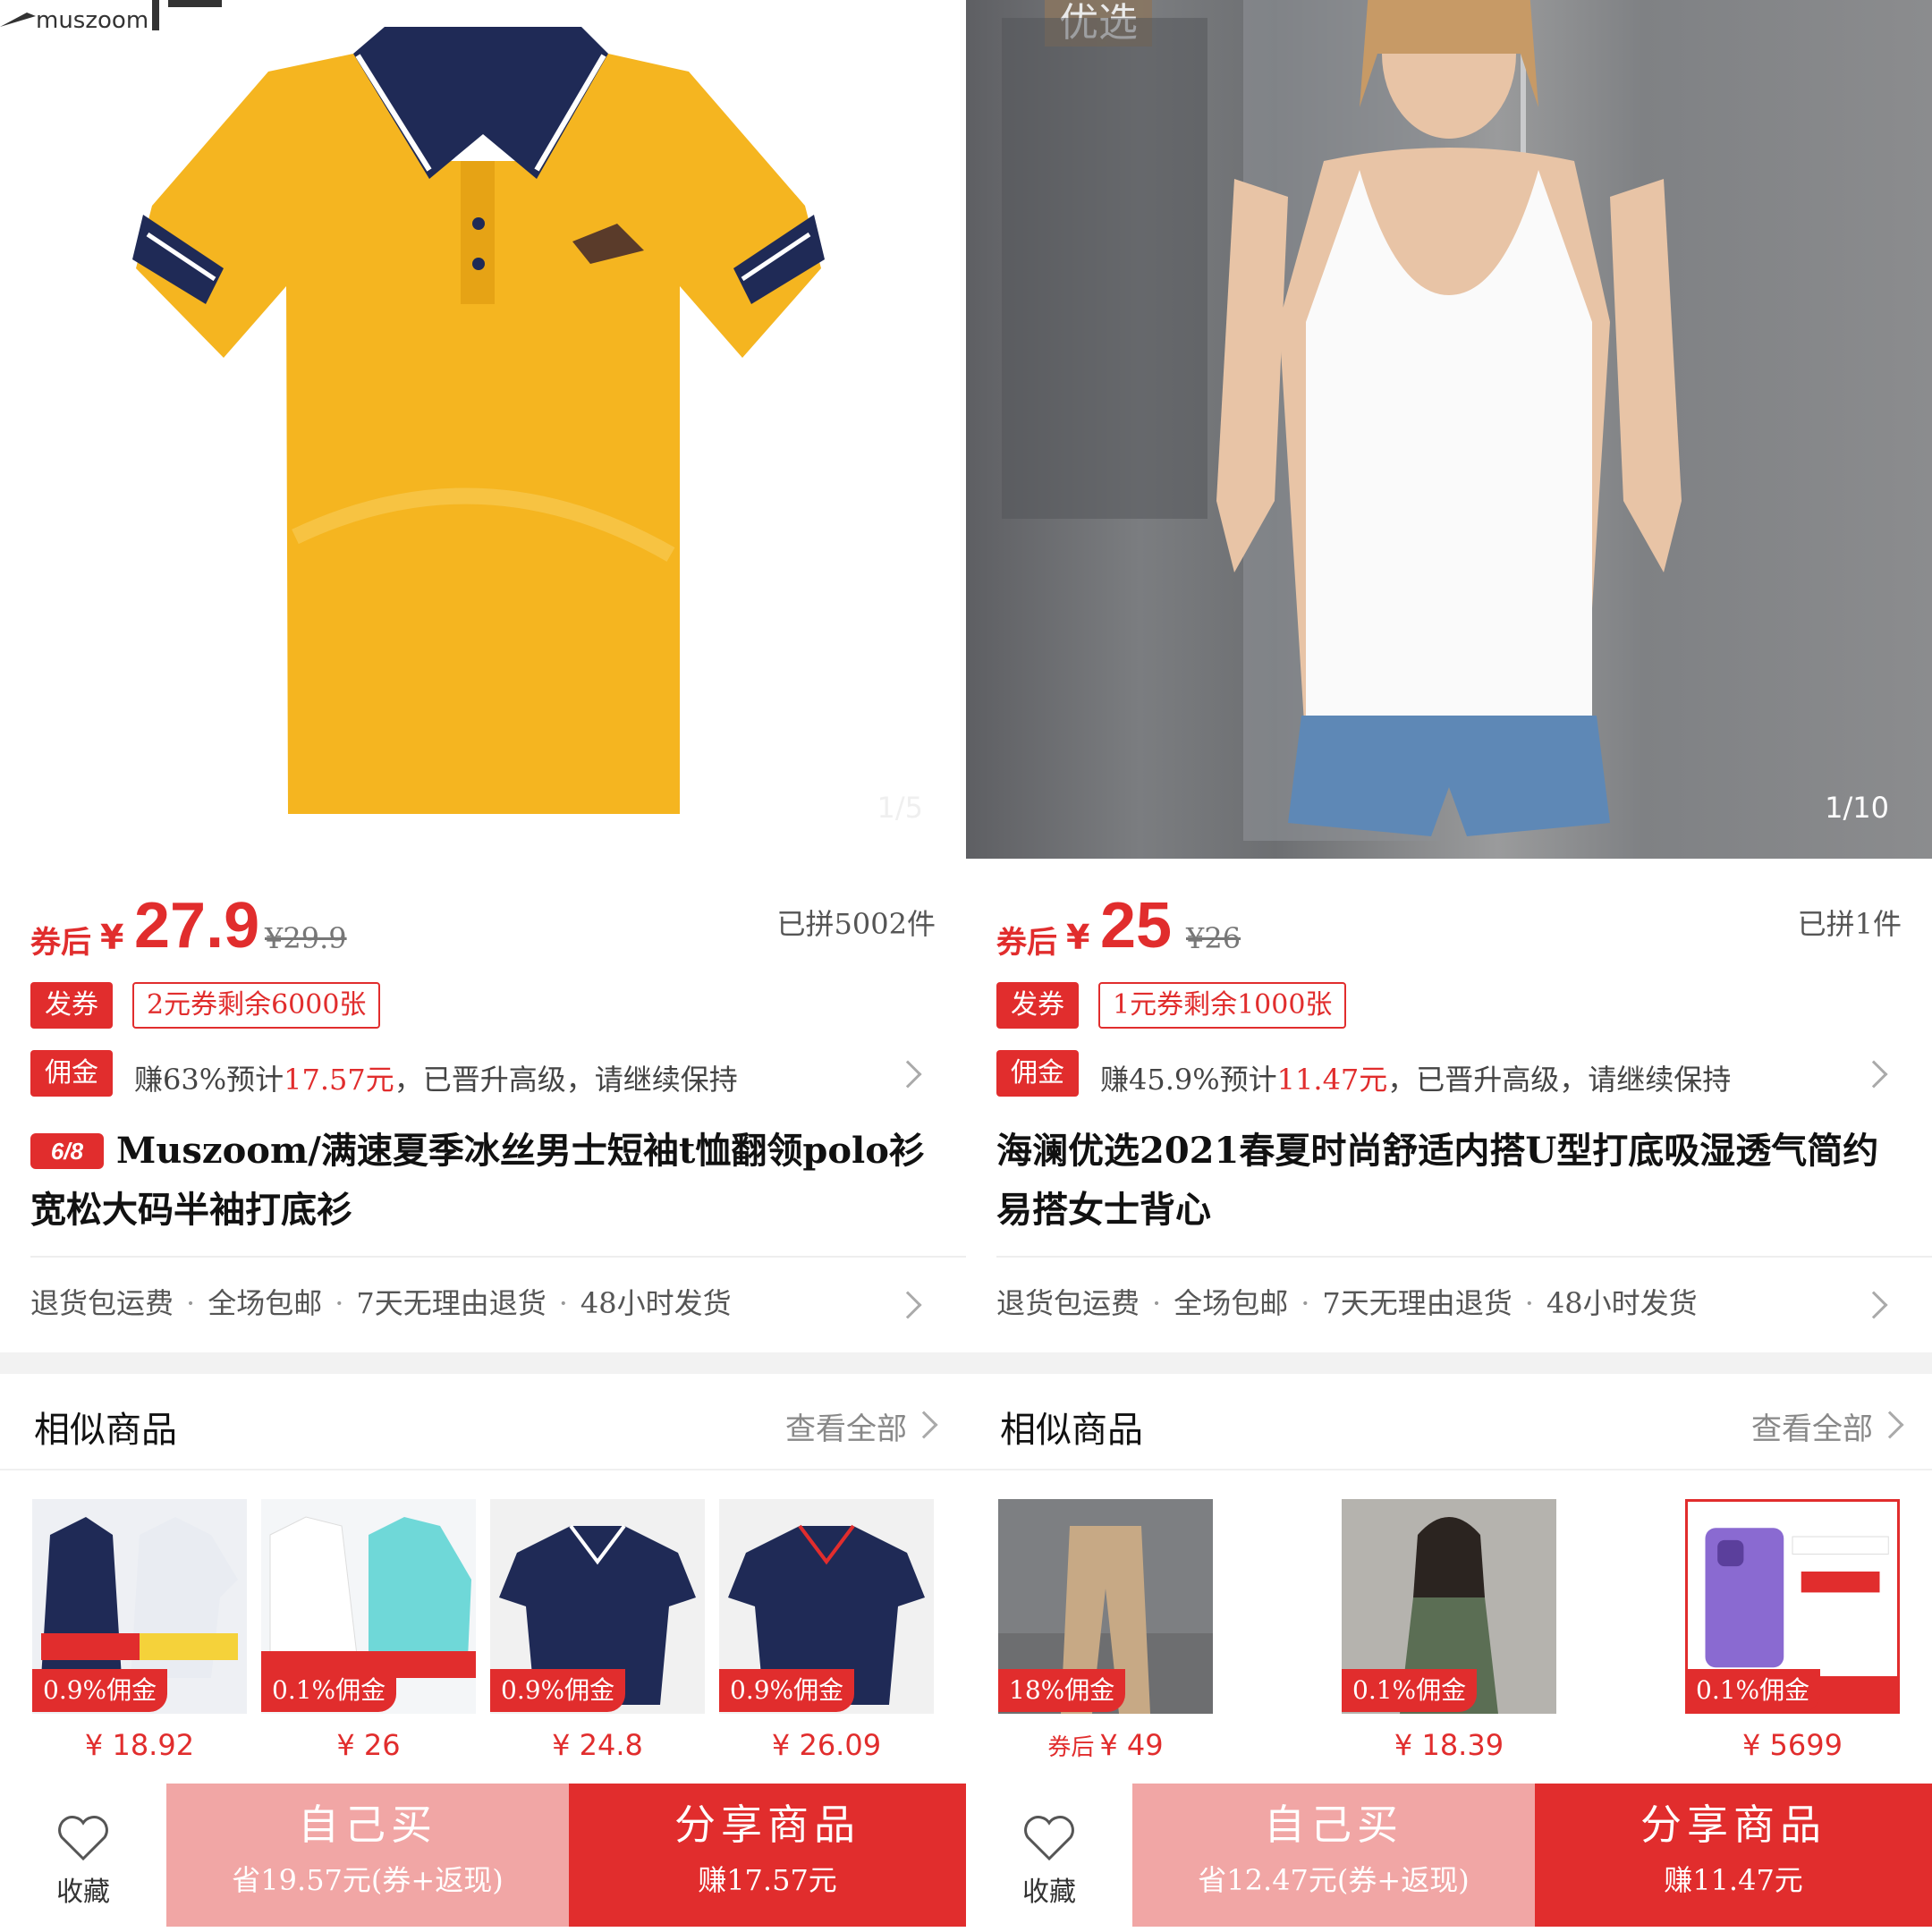 The height and width of the screenshot is (1932, 1932). Describe the element at coordinates (339, 1080) in the screenshot. I see `commission-amount: 17.57元` at that location.